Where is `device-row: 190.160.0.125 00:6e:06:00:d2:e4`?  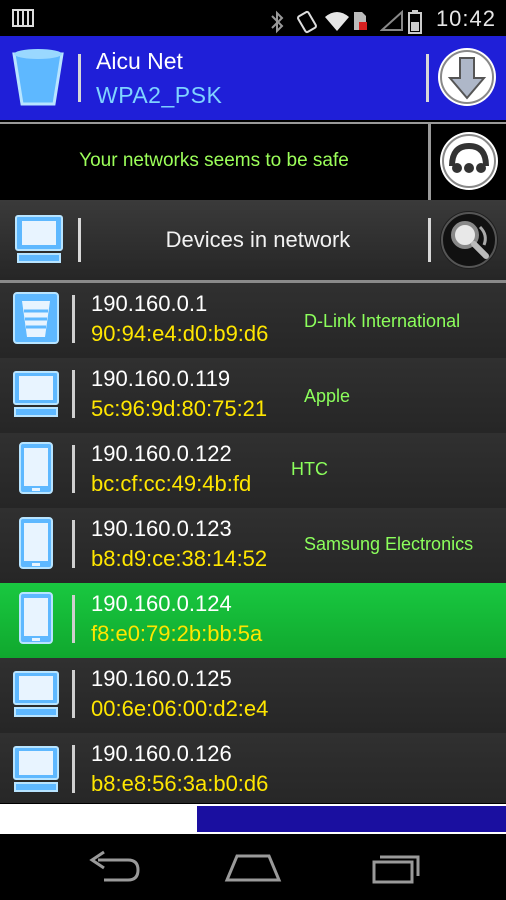
device-row: 190.160.0.125 00:6e:06:00:d2:e4 is located at coordinates (253, 696).